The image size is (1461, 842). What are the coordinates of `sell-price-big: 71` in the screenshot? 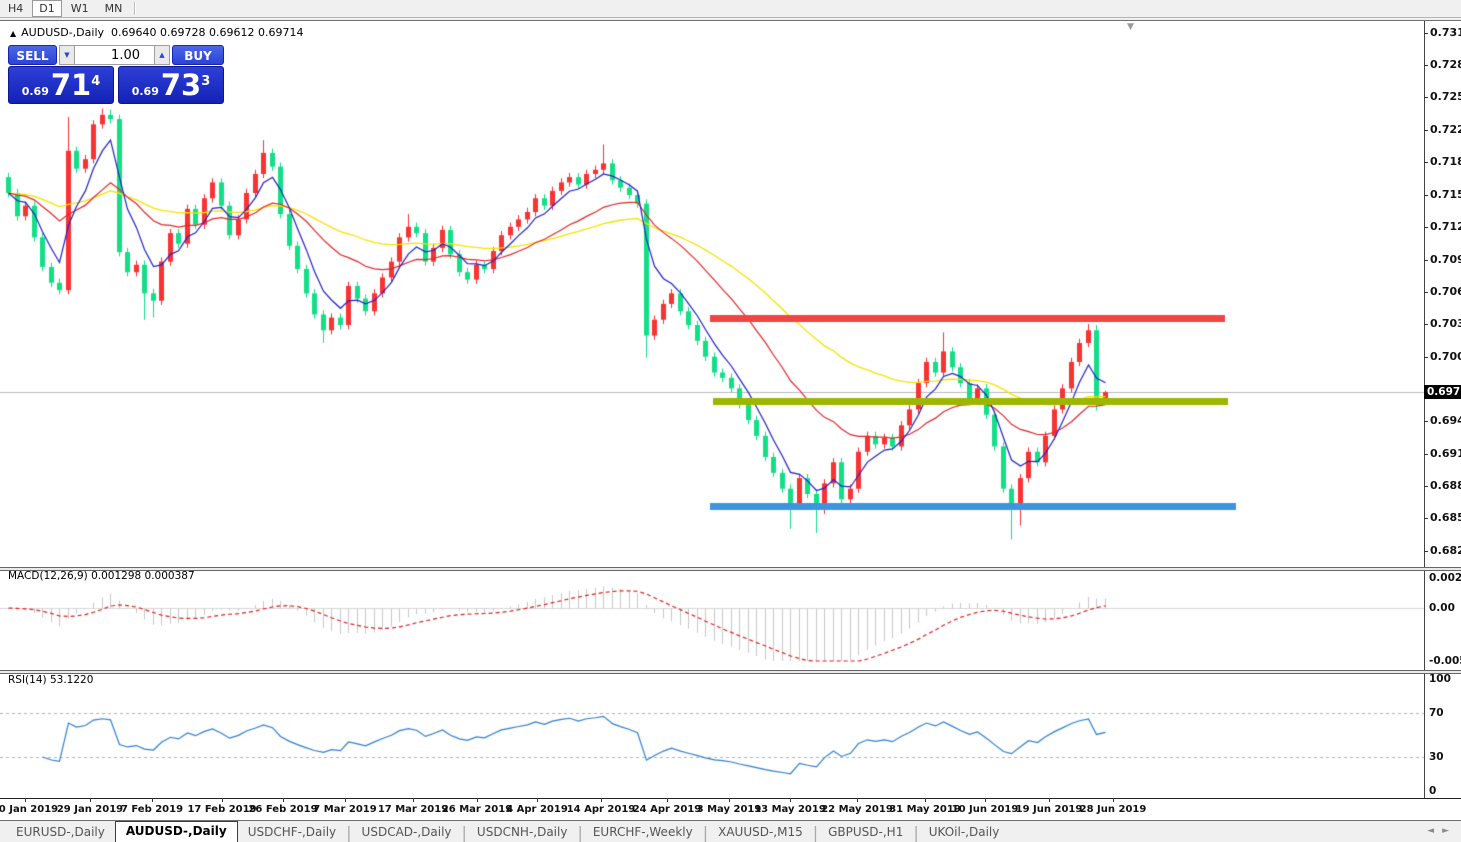 It's located at (71, 85).